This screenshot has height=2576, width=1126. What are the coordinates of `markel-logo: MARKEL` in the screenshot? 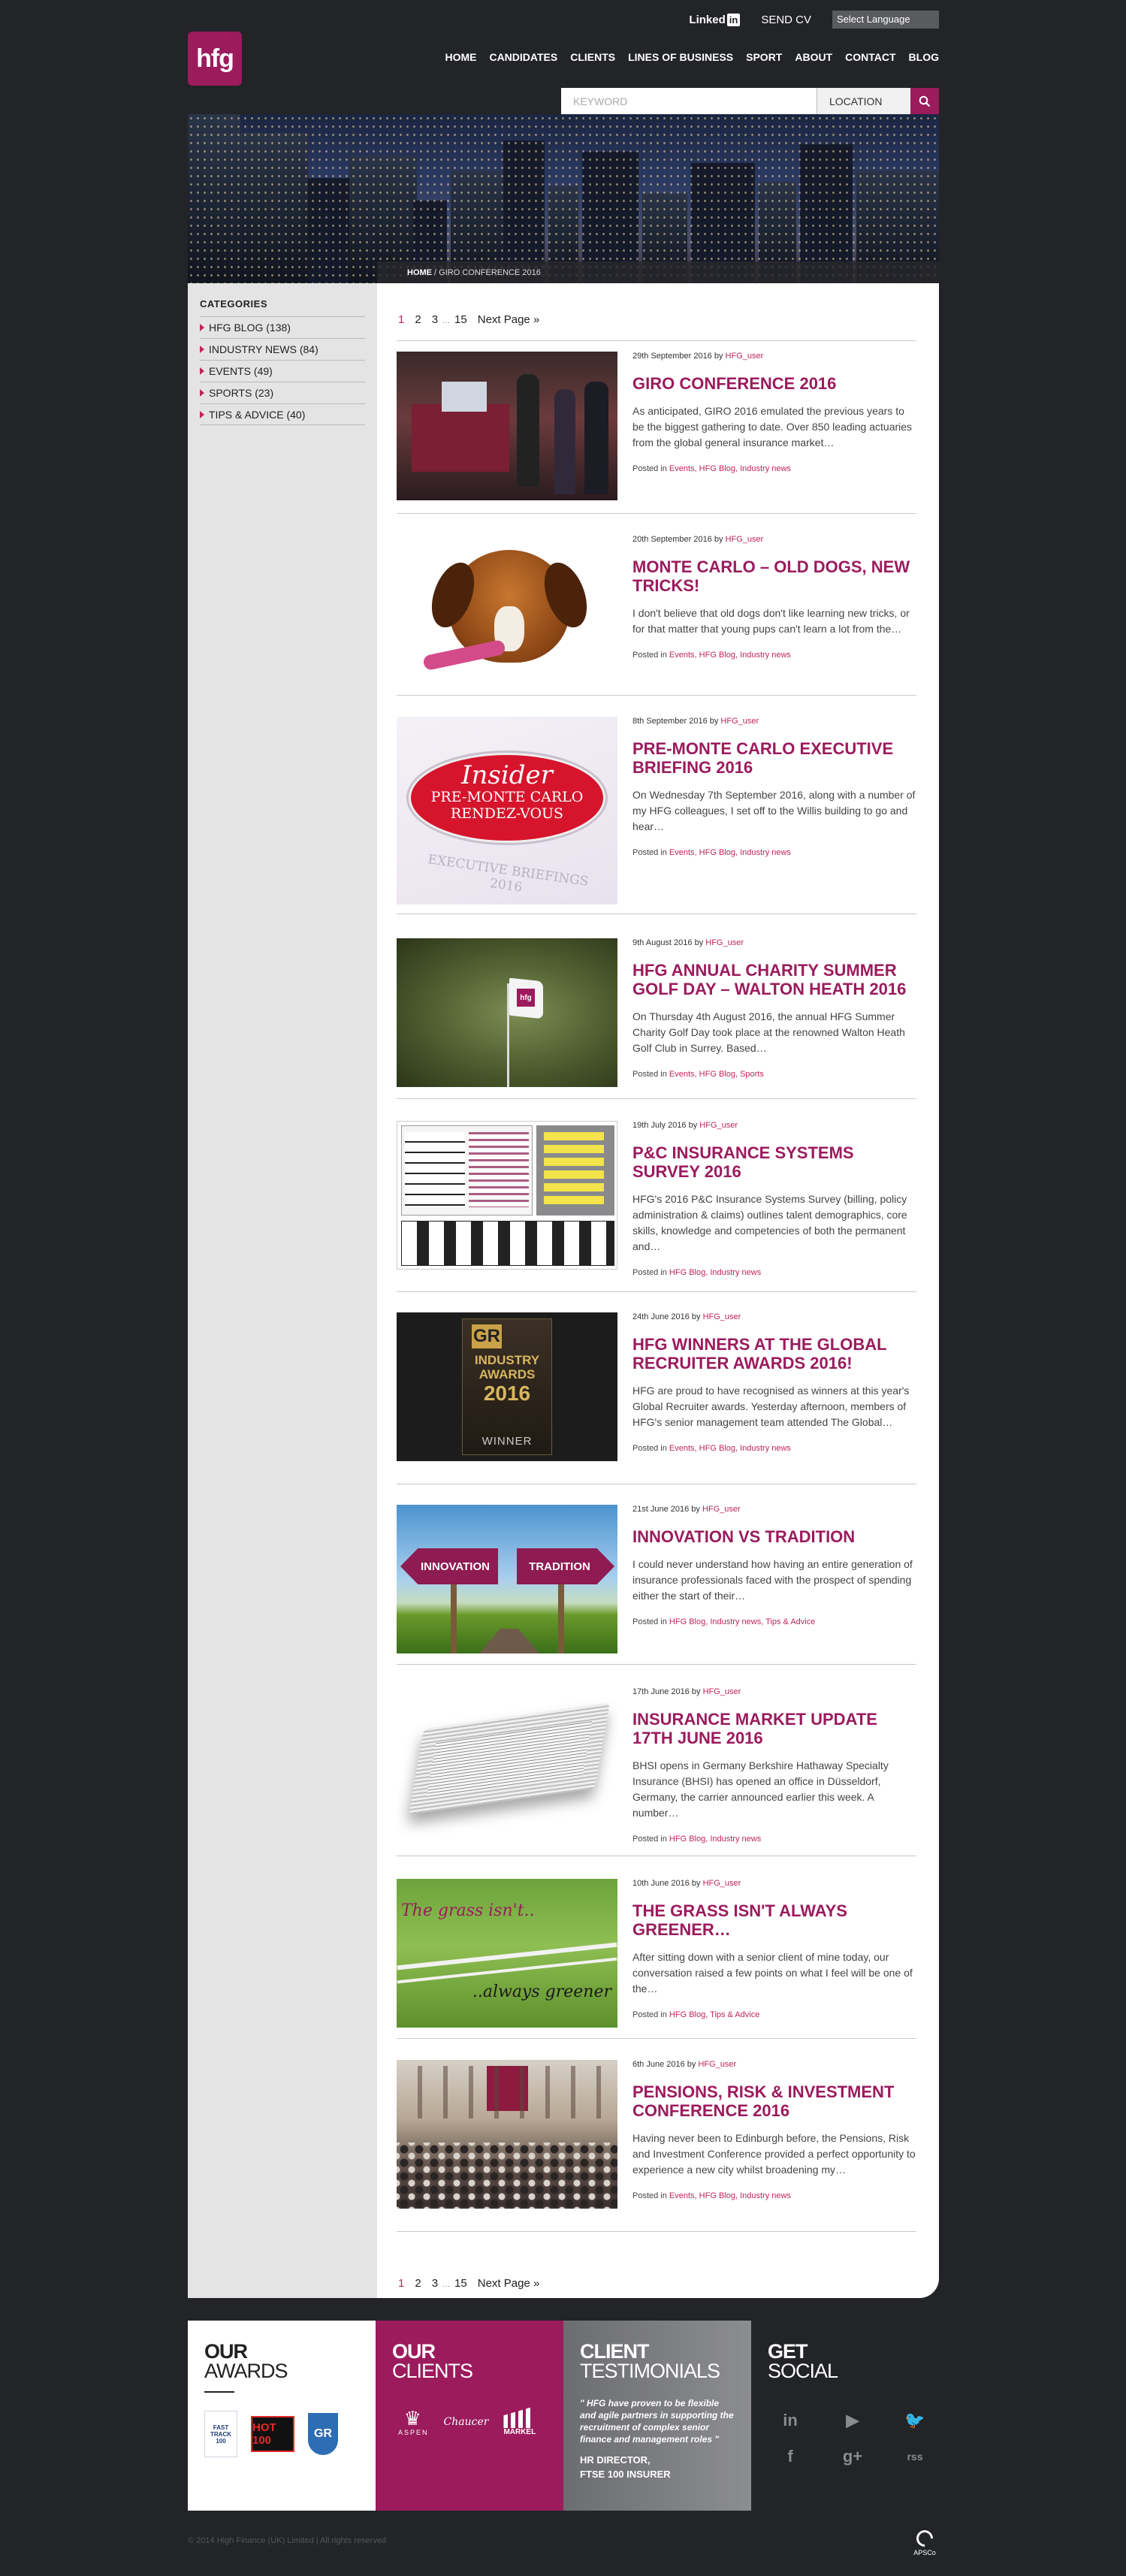 It's located at (519, 2421).